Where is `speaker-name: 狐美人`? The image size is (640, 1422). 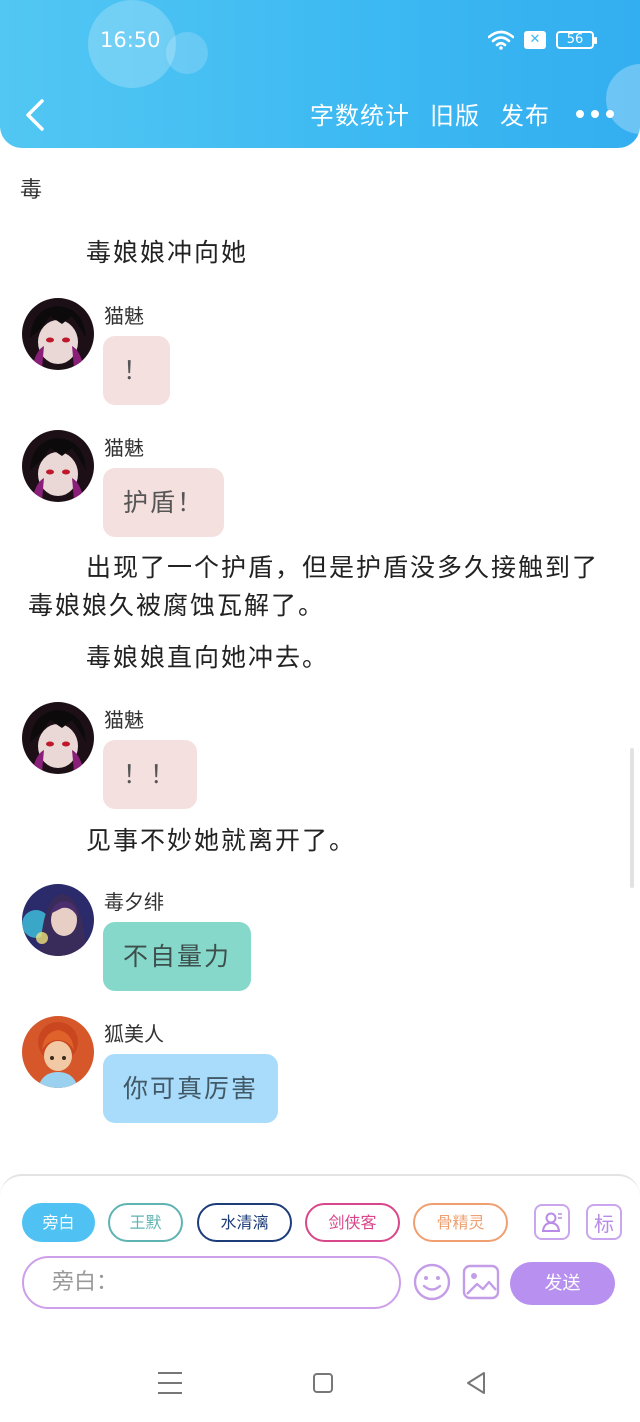 speaker-name: 狐美人 is located at coordinates (134, 1034).